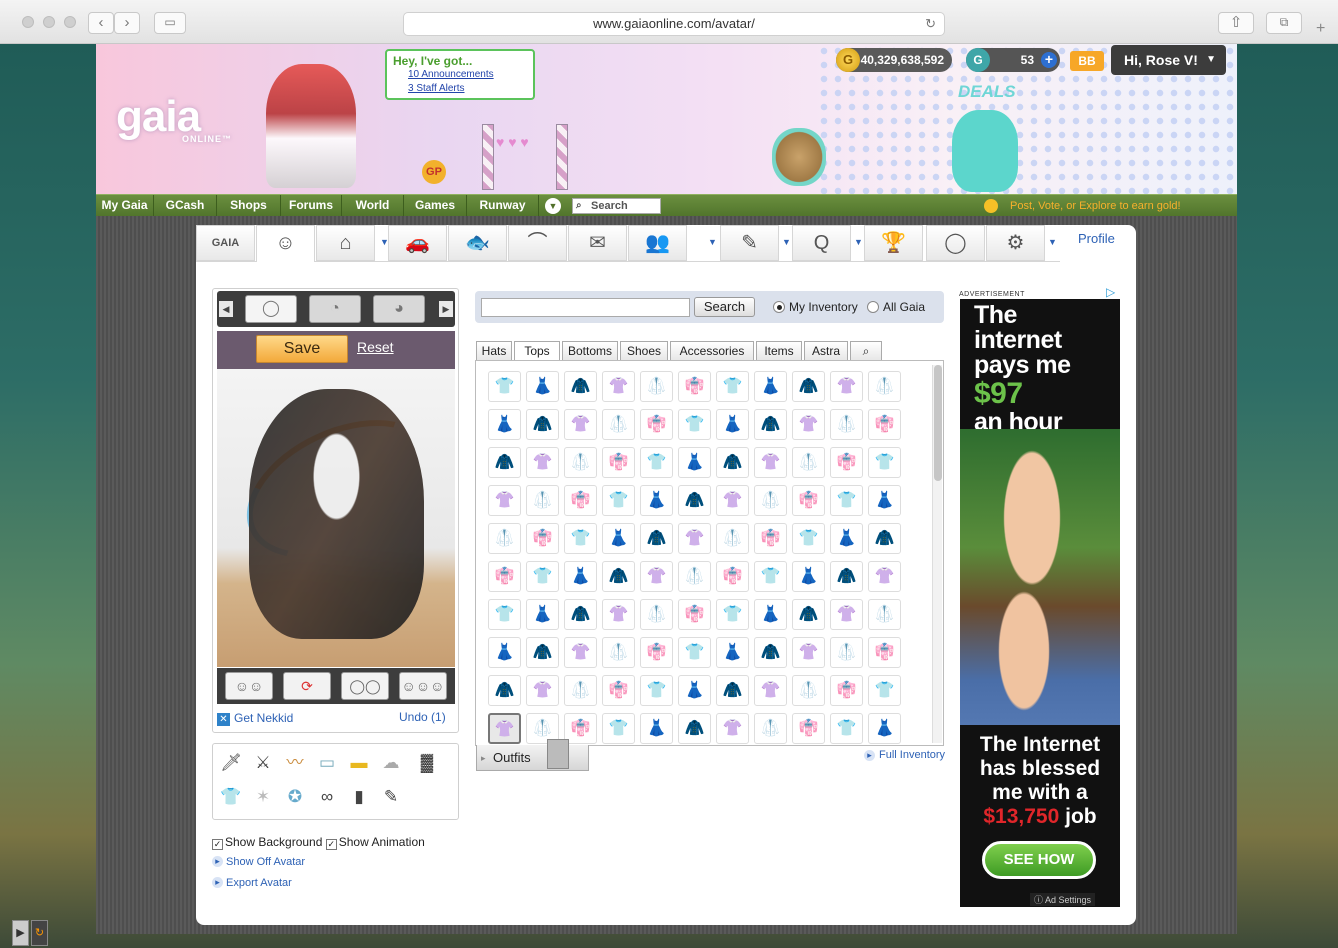 The image size is (1338, 948). What do you see at coordinates (391, 763) in the screenshot?
I see `hair-item-icon: ☁` at bounding box center [391, 763].